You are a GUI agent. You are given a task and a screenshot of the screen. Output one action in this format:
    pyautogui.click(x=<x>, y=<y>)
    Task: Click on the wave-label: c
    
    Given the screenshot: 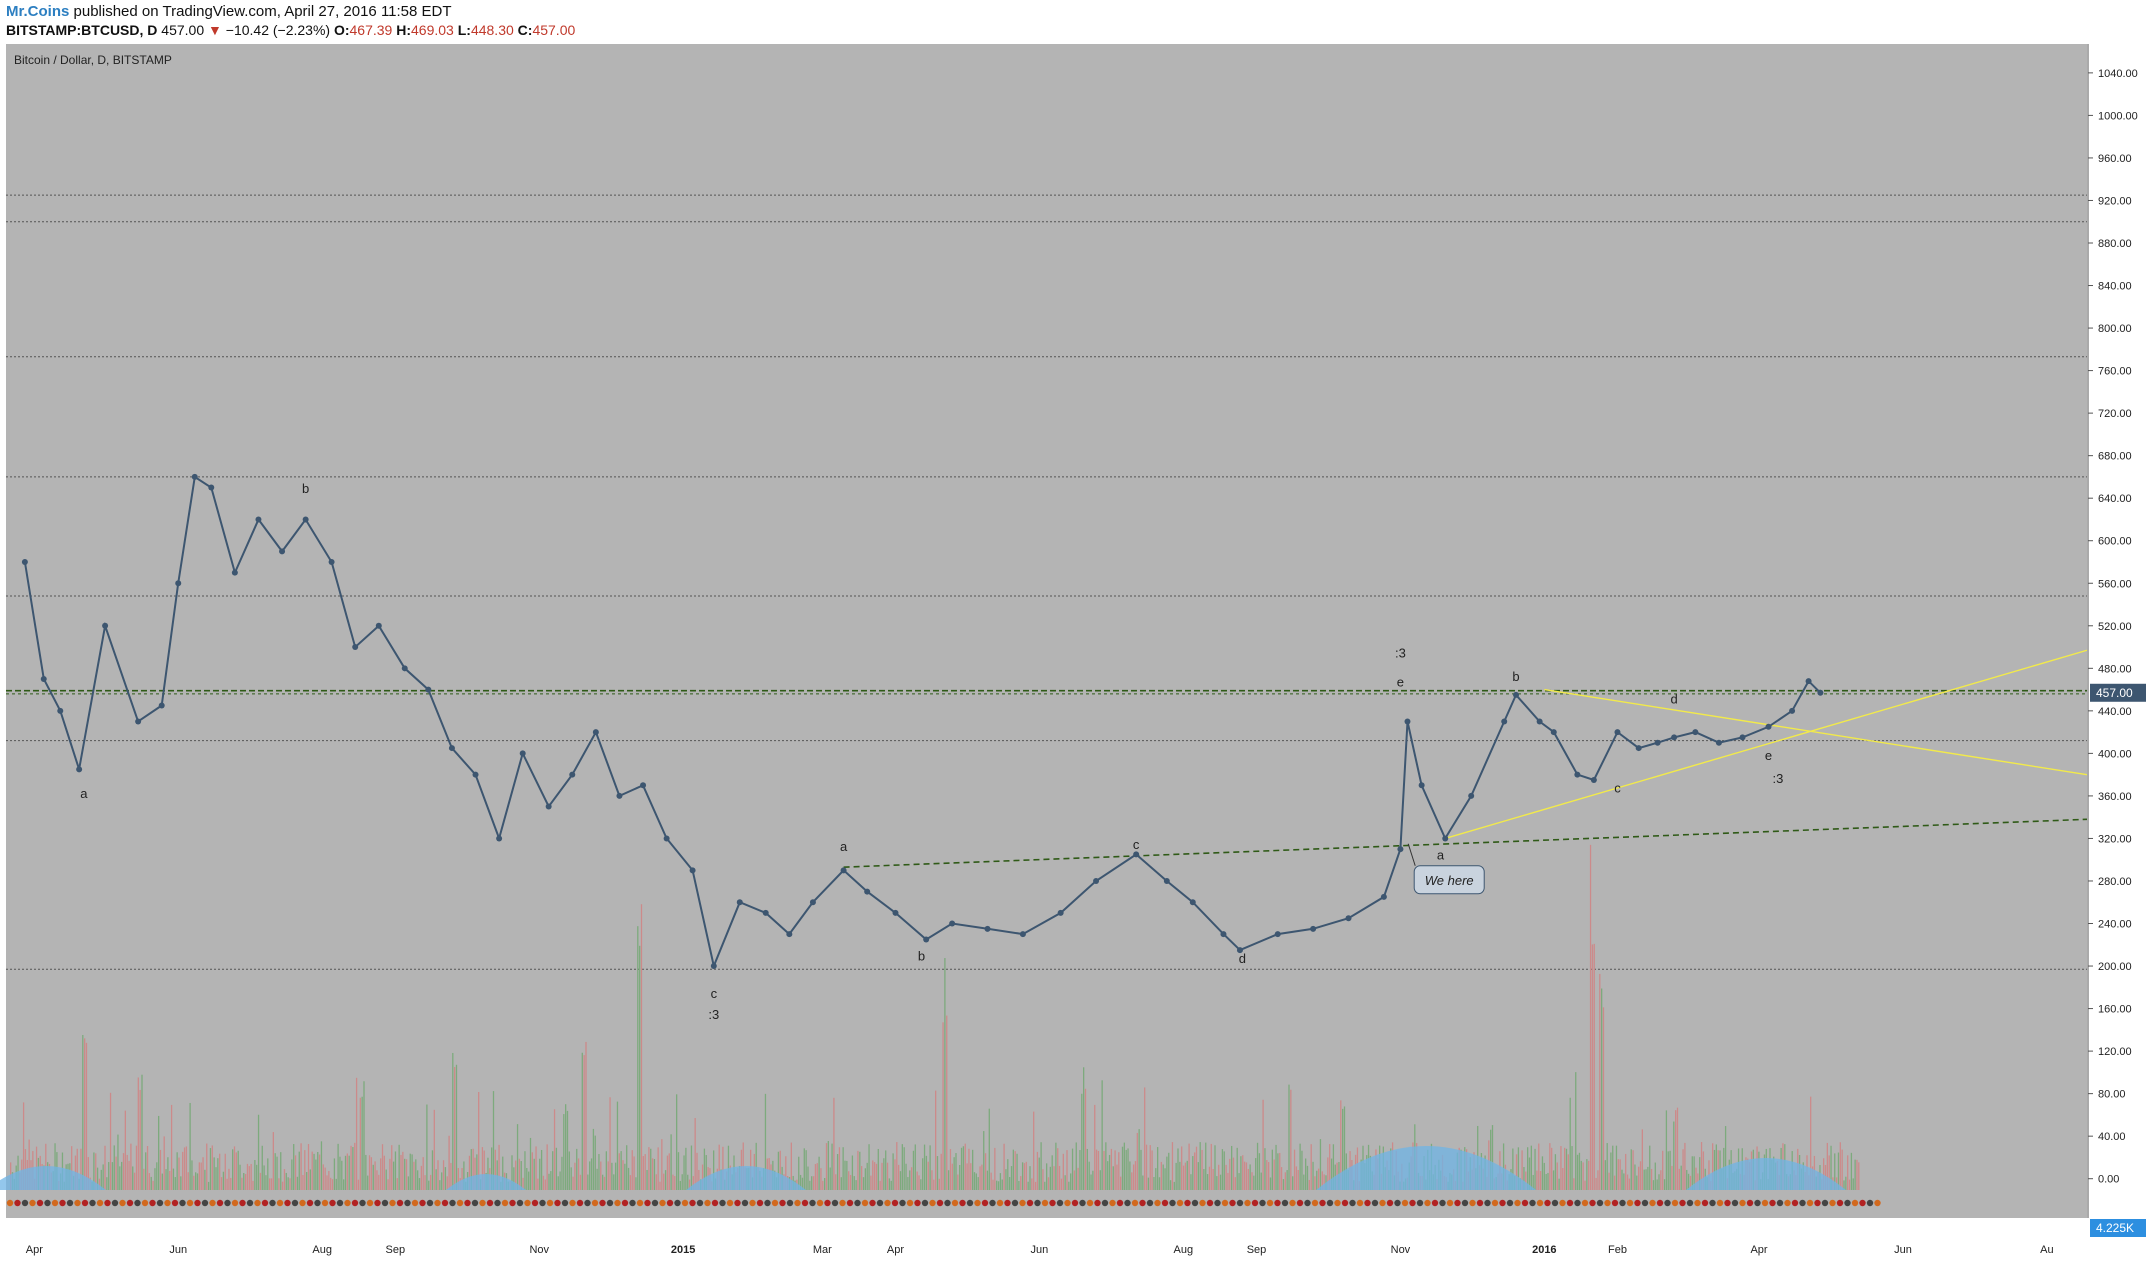 What is the action you would take?
    pyautogui.click(x=1136, y=844)
    